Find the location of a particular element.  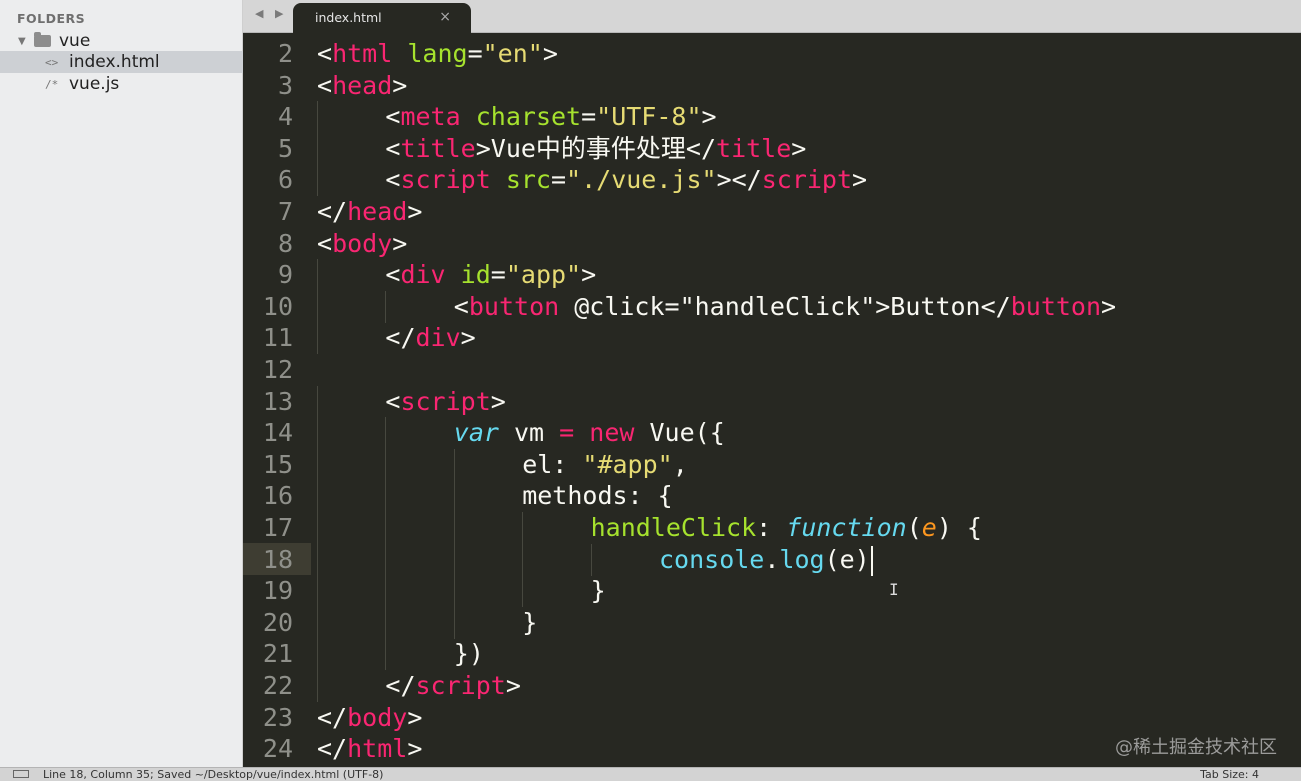

line-number: 4 is located at coordinates (285, 117).